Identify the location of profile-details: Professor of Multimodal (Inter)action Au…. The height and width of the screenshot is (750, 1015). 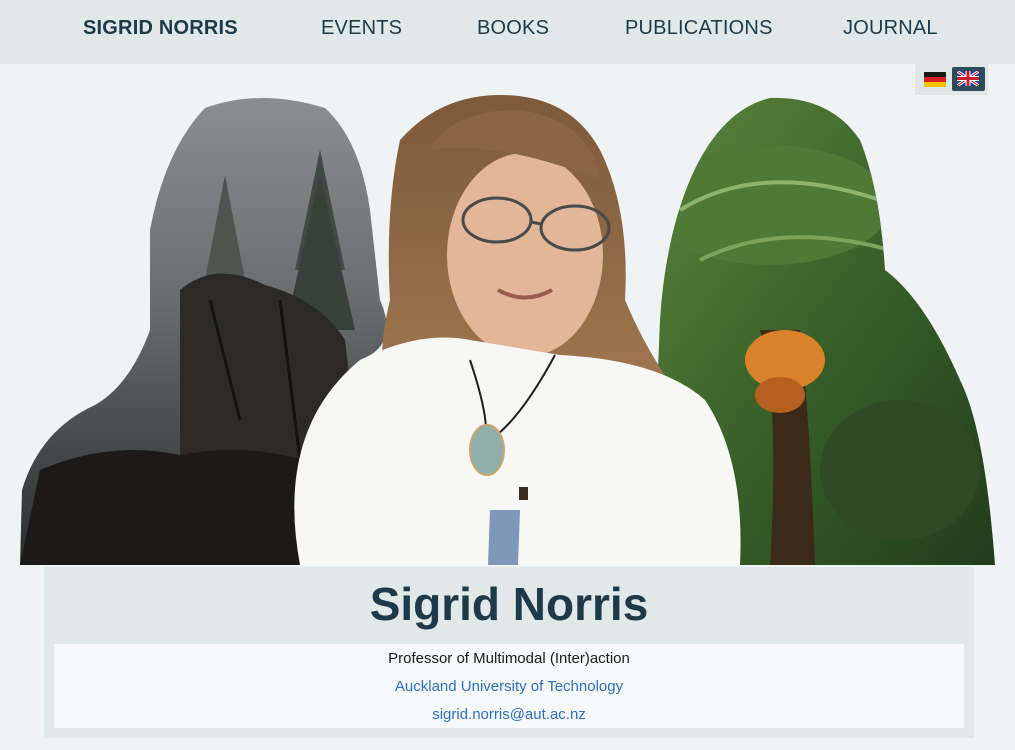
(509, 686).